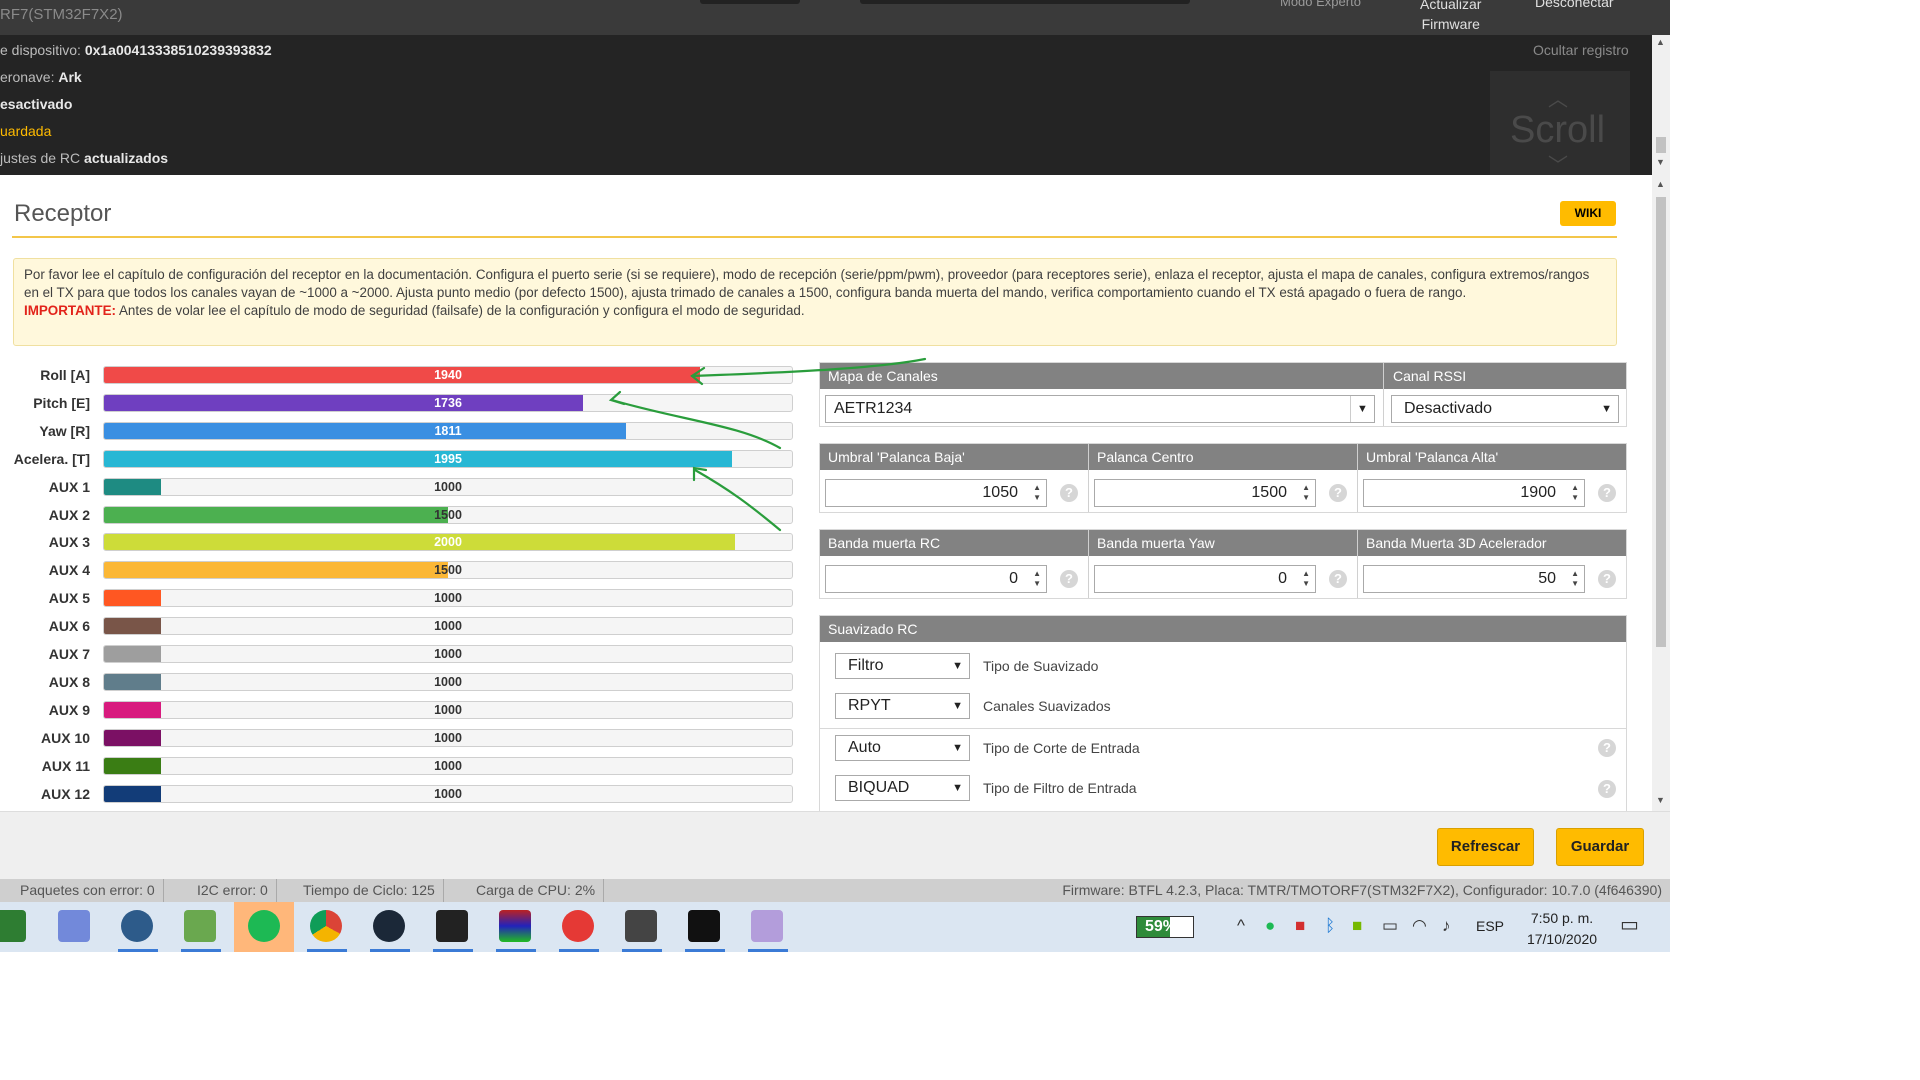 The image size is (1920, 1080). What do you see at coordinates (1600, 847) in the screenshot?
I see `save-button: Guardar` at bounding box center [1600, 847].